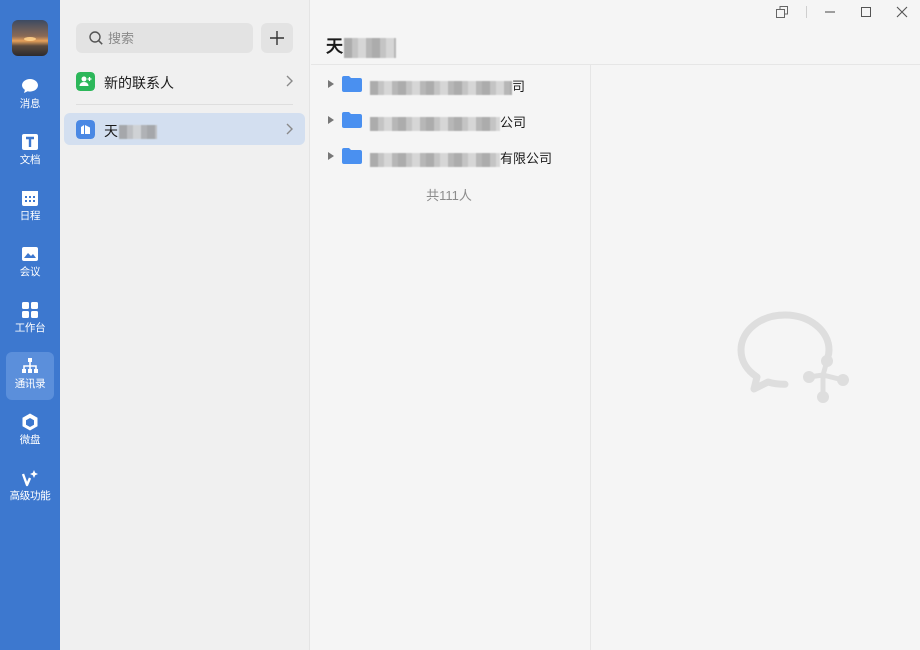 Image resolution: width=920 pixels, height=650 pixels. What do you see at coordinates (30, 160) in the screenshot?
I see `nav-label: 文档` at bounding box center [30, 160].